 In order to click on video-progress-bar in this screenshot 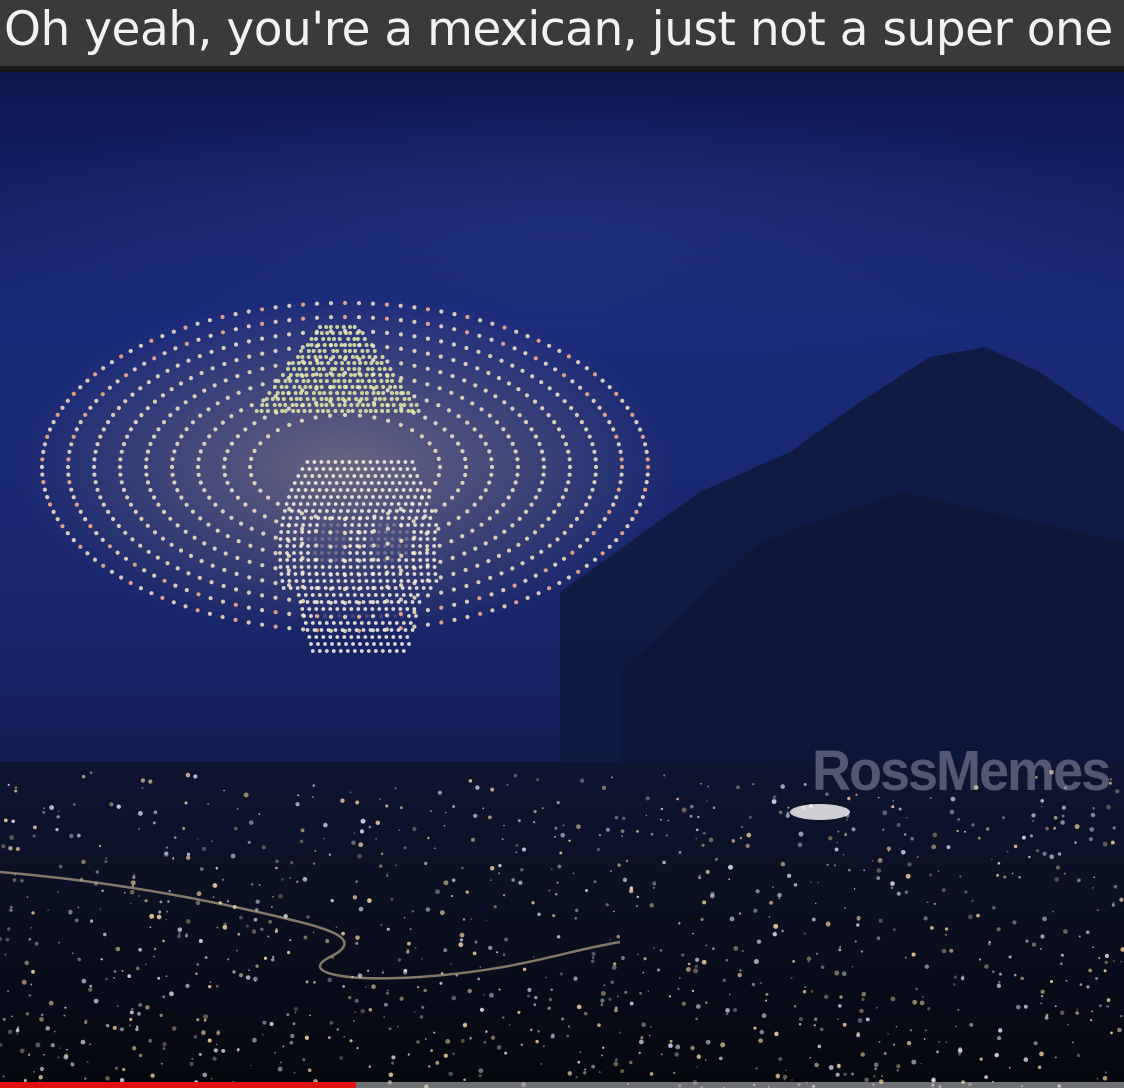, I will do `click(562, 1085)`.